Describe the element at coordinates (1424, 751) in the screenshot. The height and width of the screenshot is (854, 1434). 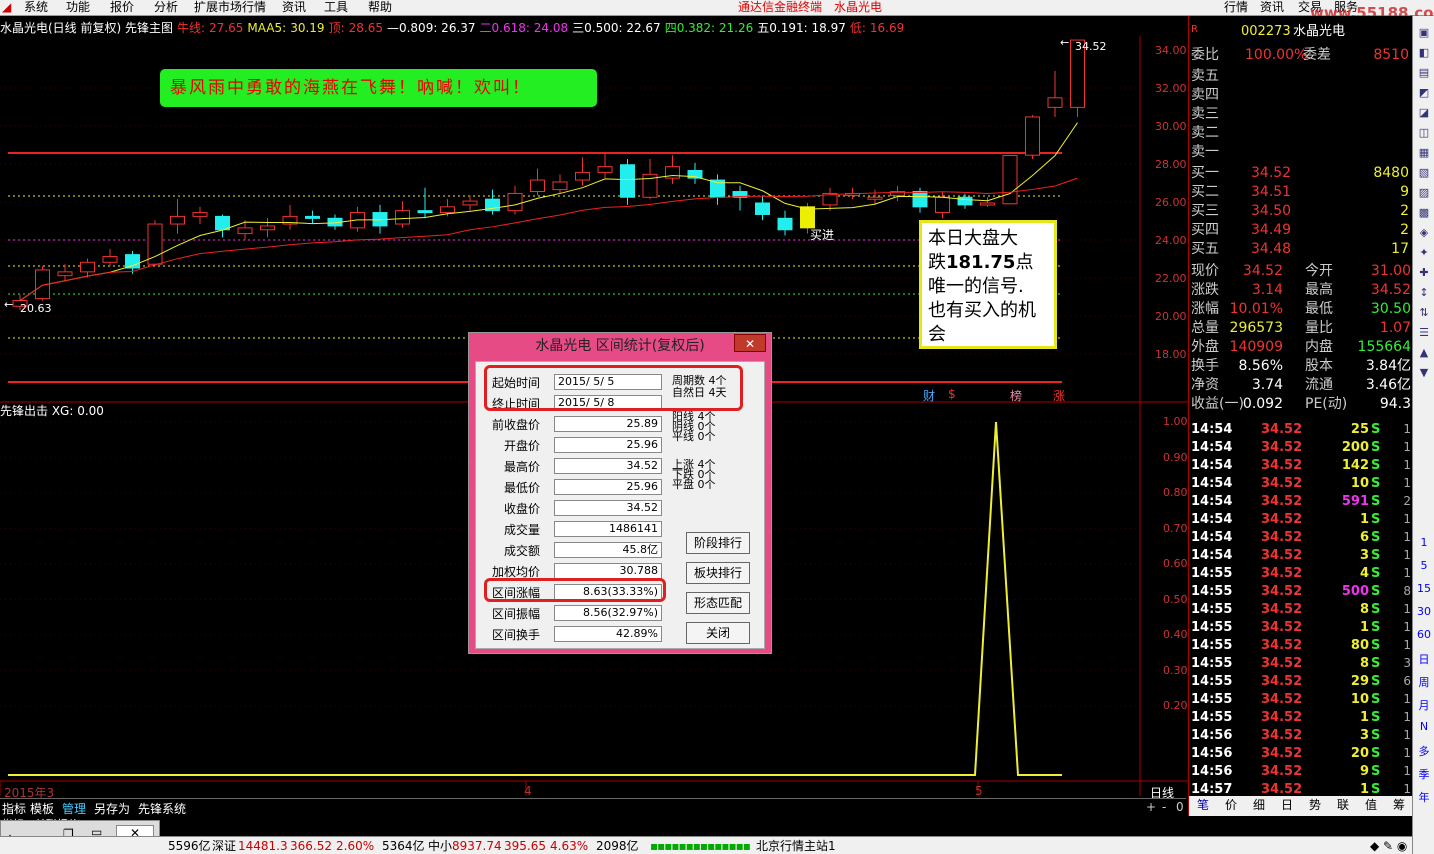
I see `period-button: 多` at that location.